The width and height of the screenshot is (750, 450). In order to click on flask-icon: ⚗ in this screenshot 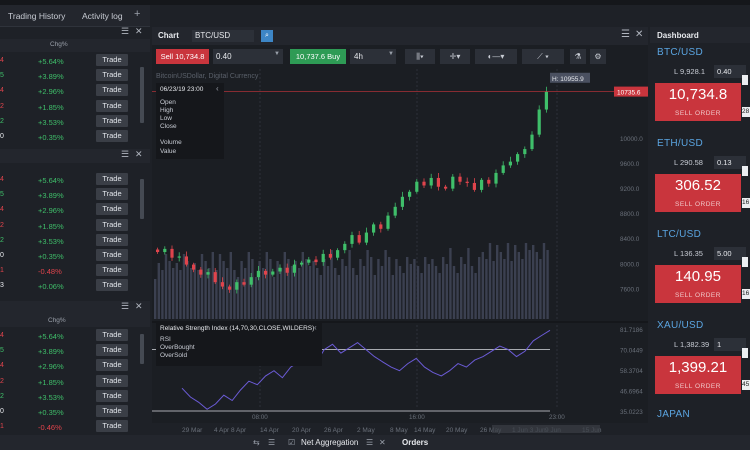, I will do `click(578, 56)`.